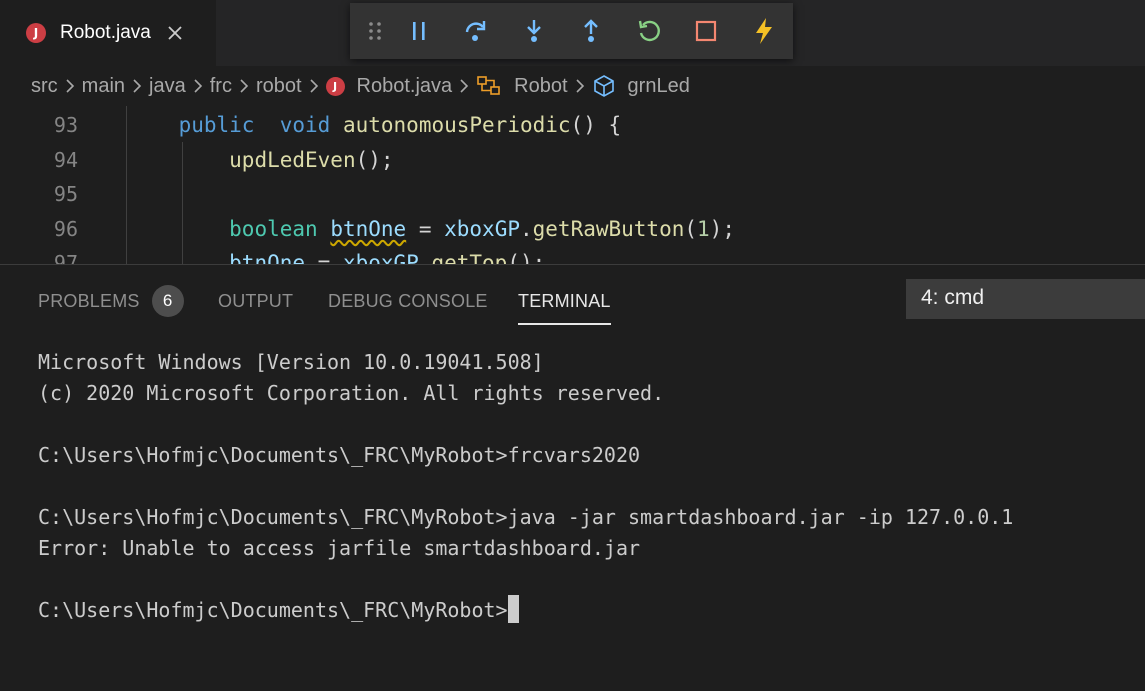 The image size is (1145, 691). I want to click on code-token: () {, so click(596, 125).